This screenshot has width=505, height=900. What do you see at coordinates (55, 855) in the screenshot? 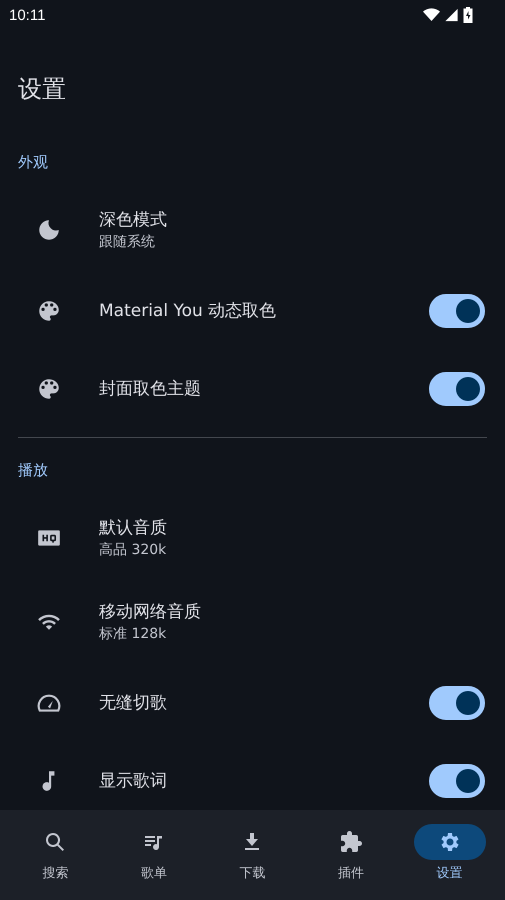
I see `nav-tab: 搜索` at bounding box center [55, 855].